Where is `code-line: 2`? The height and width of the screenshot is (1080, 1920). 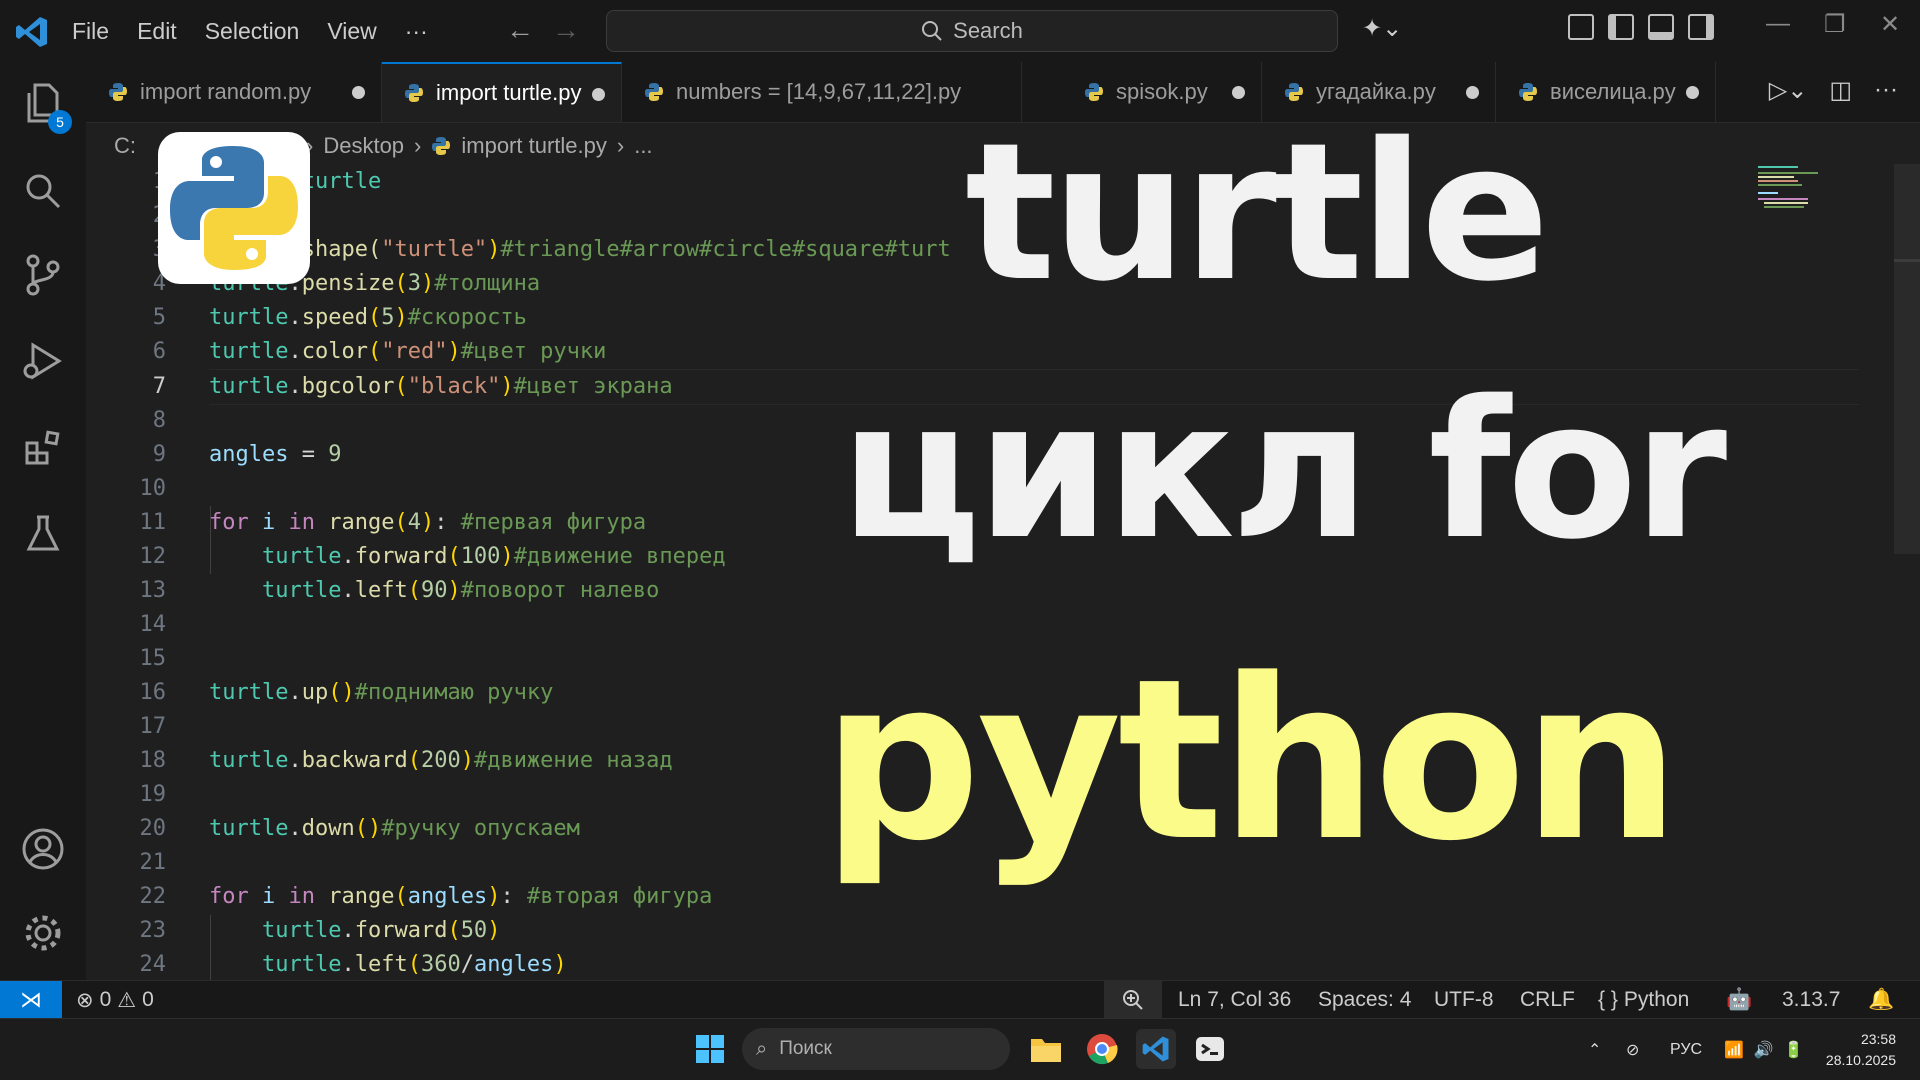 code-line: 2 is located at coordinates (126, 215).